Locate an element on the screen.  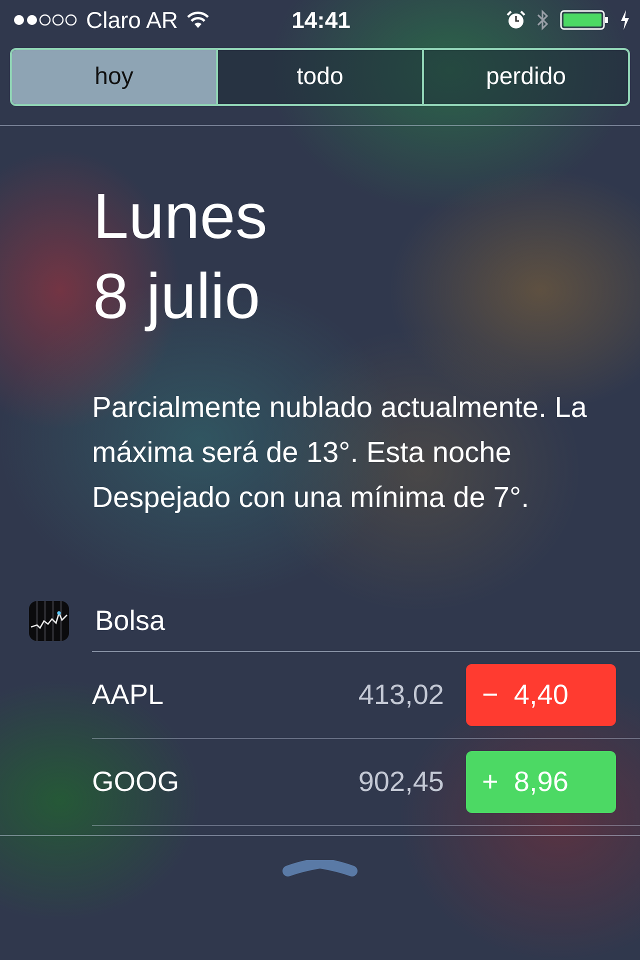
weather-summary: Parcialmente nublado actualmente. La máxima será de 13°. Esta noche Despejado con una mínima de 7°. is located at coordinates (340, 453).